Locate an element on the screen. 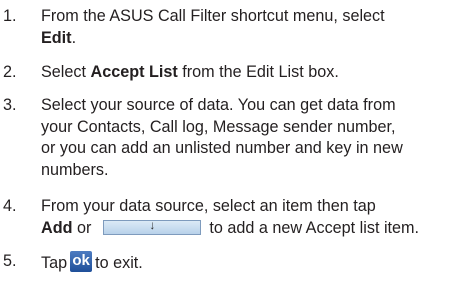 This screenshot has width=471, height=299. step-text-part: to add a new Accept list item. is located at coordinates (314, 227).